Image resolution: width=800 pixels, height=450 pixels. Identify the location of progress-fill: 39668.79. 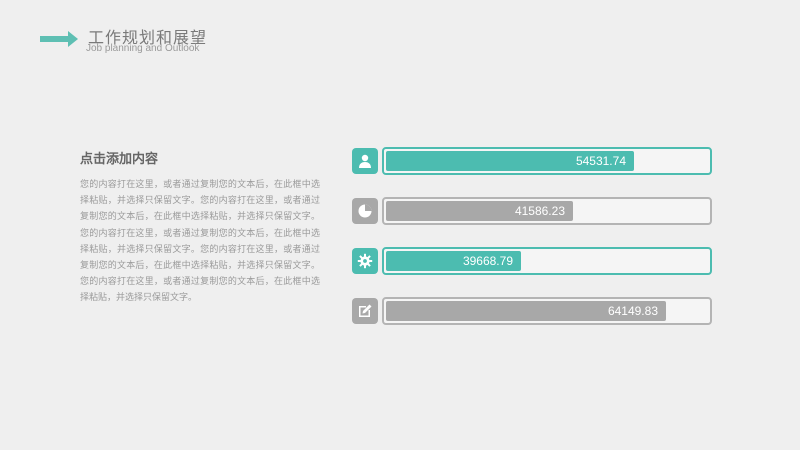
(453, 261).